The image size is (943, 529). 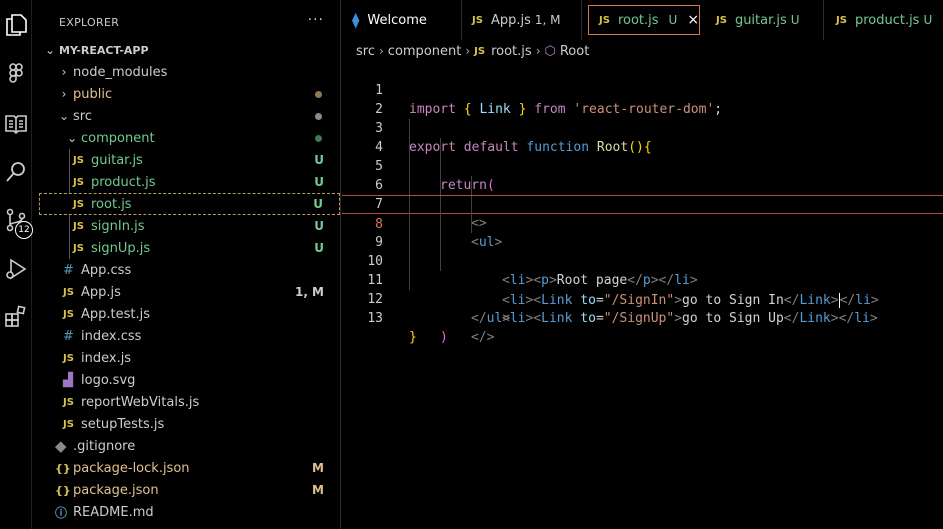 I want to click on tree-item-src: ⌄ src, so click(x=189, y=116).